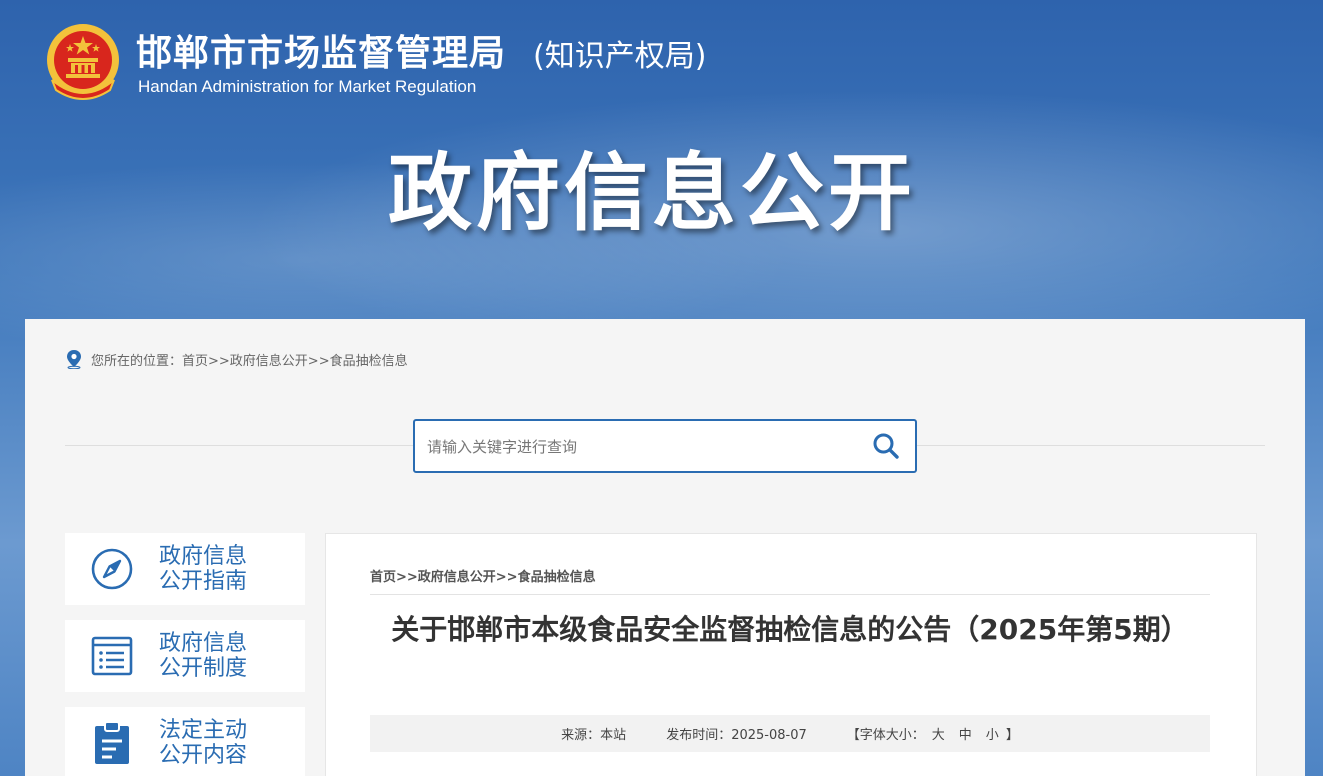 Image resolution: width=1323 pixels, height=776 pixels. Describe the element at coordinates (620, 56) in the screenshot. I see `site-subtitle: (知识产权局)` at that location.